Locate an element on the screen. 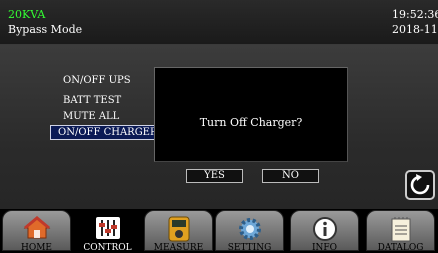  menu-item-mute-all: MUTE ALL is located at coordinates (91, 116).